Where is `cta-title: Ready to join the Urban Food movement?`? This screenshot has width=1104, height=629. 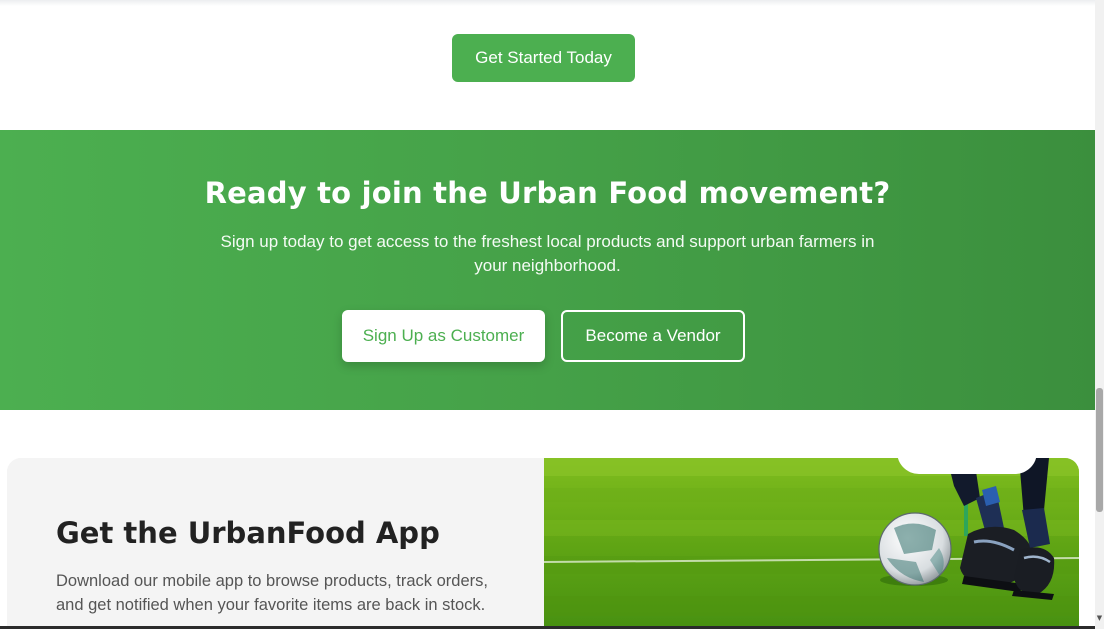 cta-title: Ready to join the Urban Food movement? is located at coordinates (547, 193).